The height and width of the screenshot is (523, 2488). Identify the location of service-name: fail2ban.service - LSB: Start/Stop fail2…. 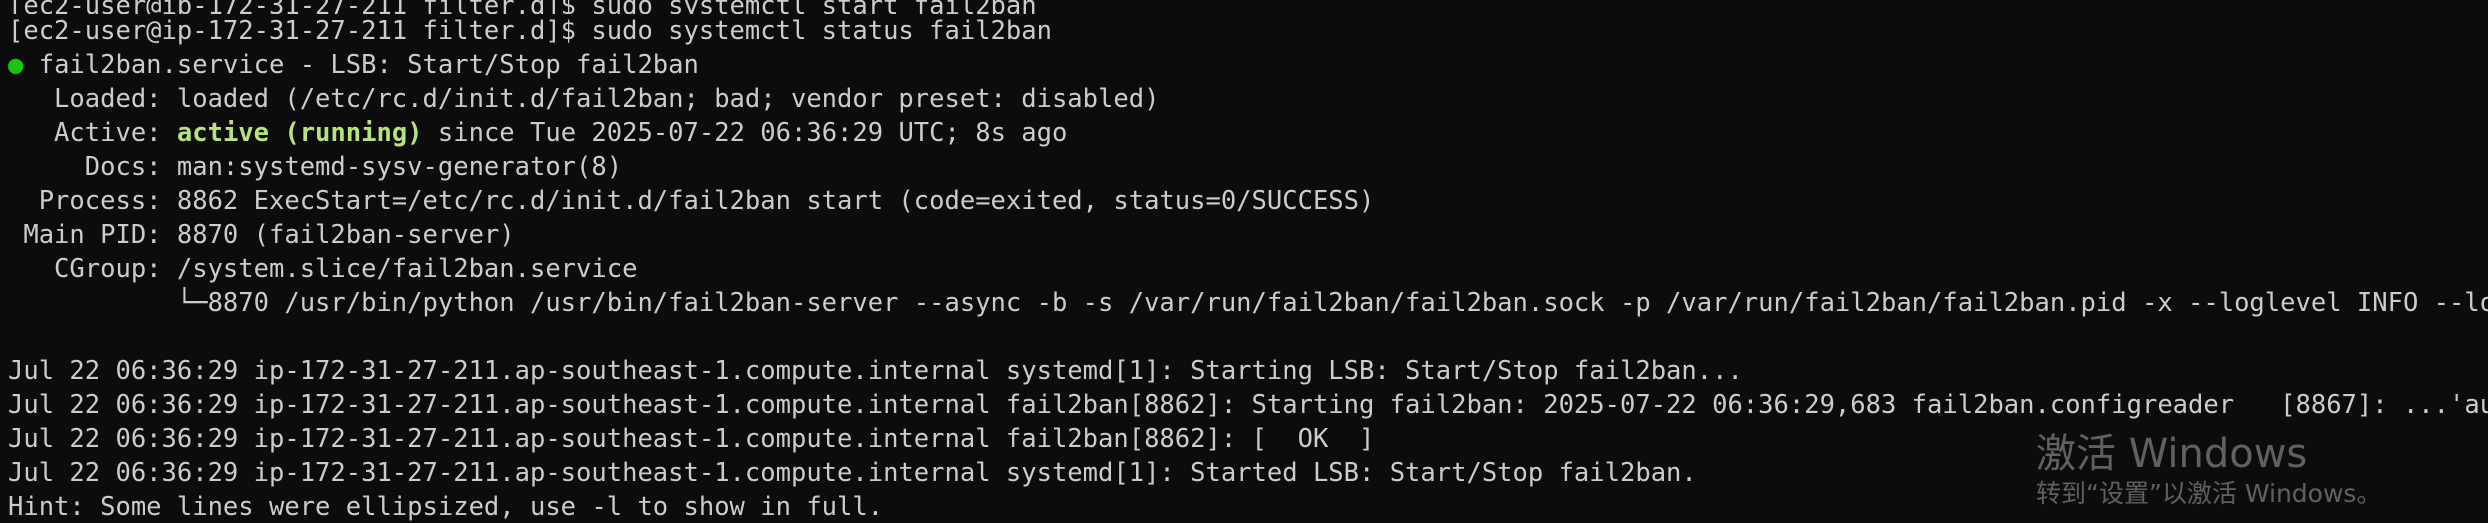
(361, 65).